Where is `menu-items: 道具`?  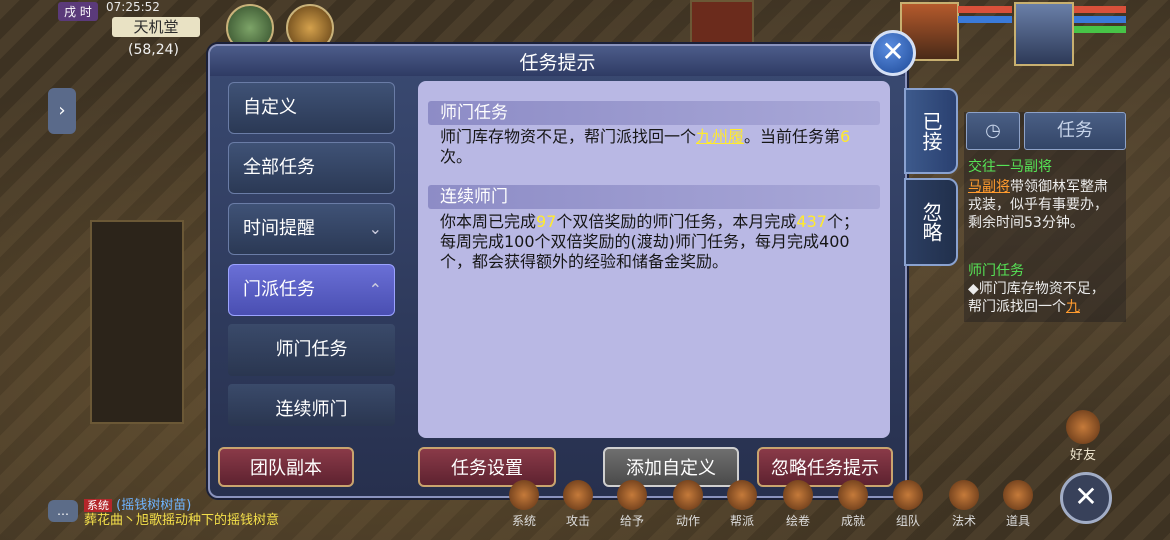 menu-items: 道具 is located at coordinates (1018, 504).